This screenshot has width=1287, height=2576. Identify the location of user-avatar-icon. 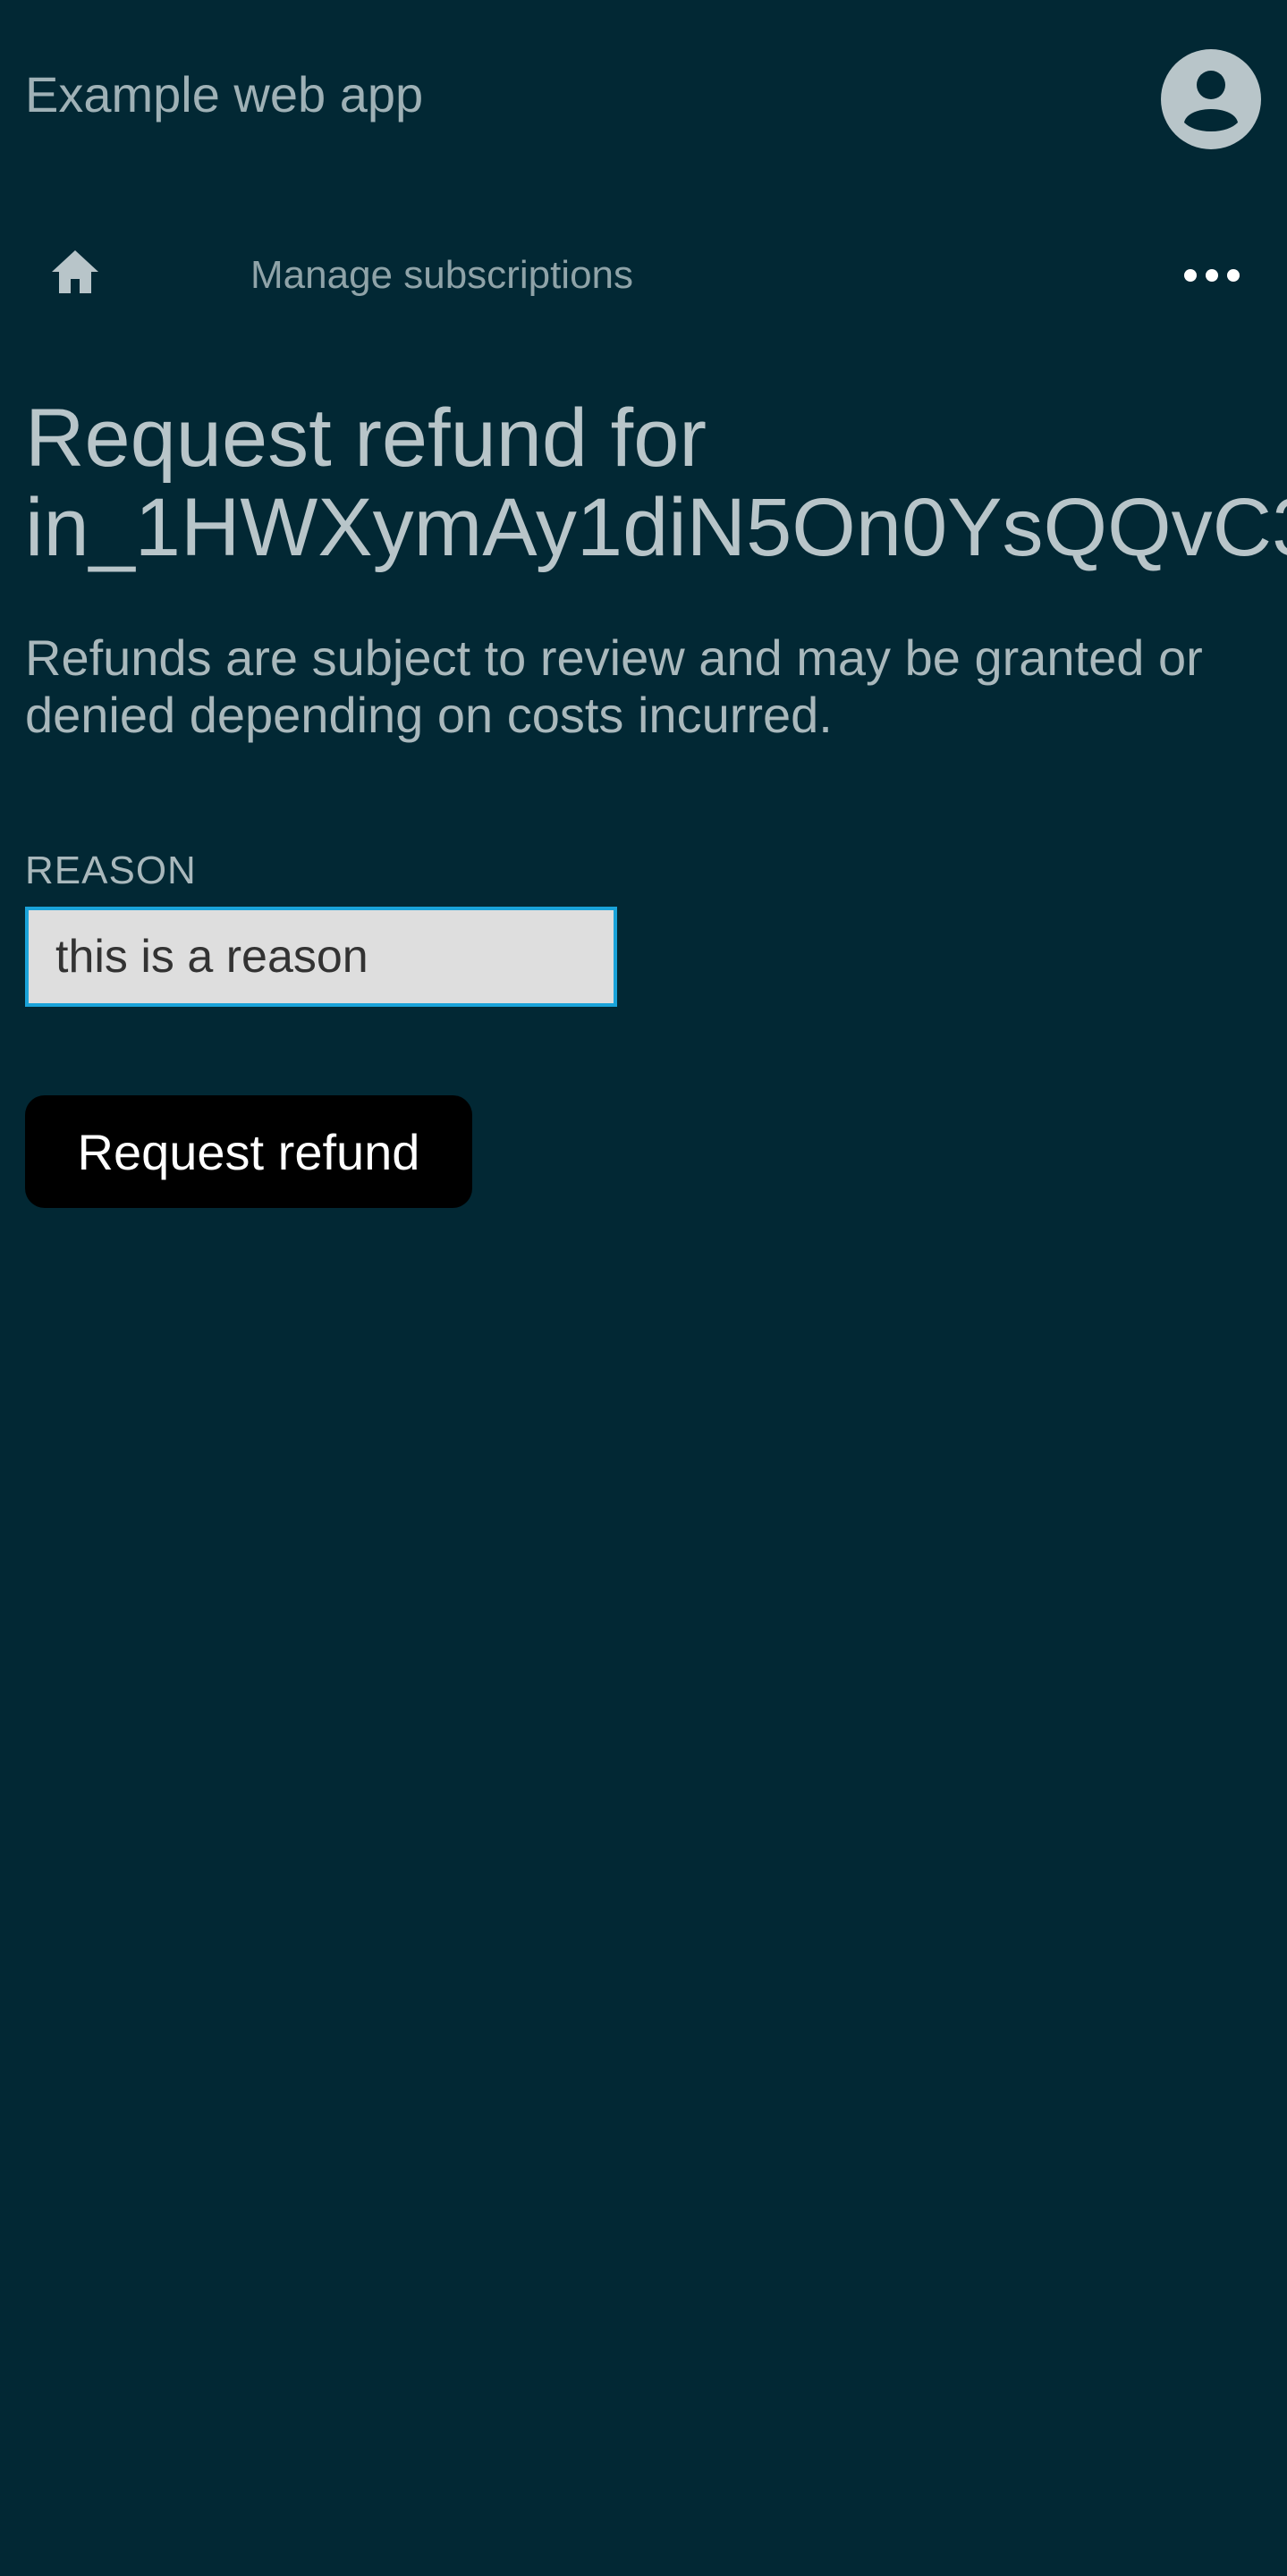
(1211, 99).